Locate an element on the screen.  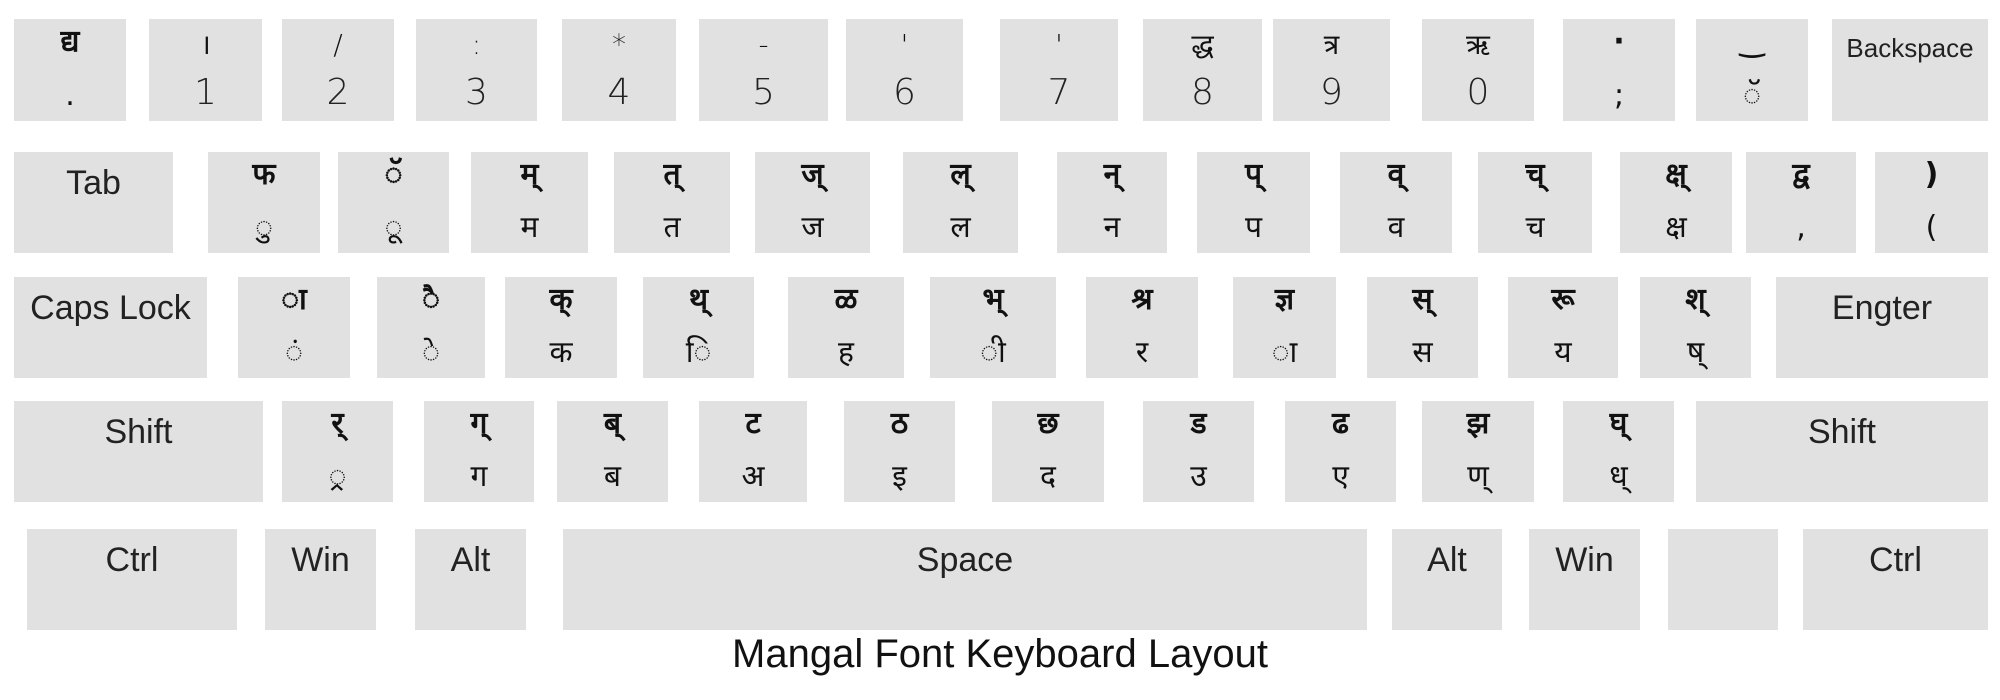
key-shift-char: ' is located at coordinates (904, 44).